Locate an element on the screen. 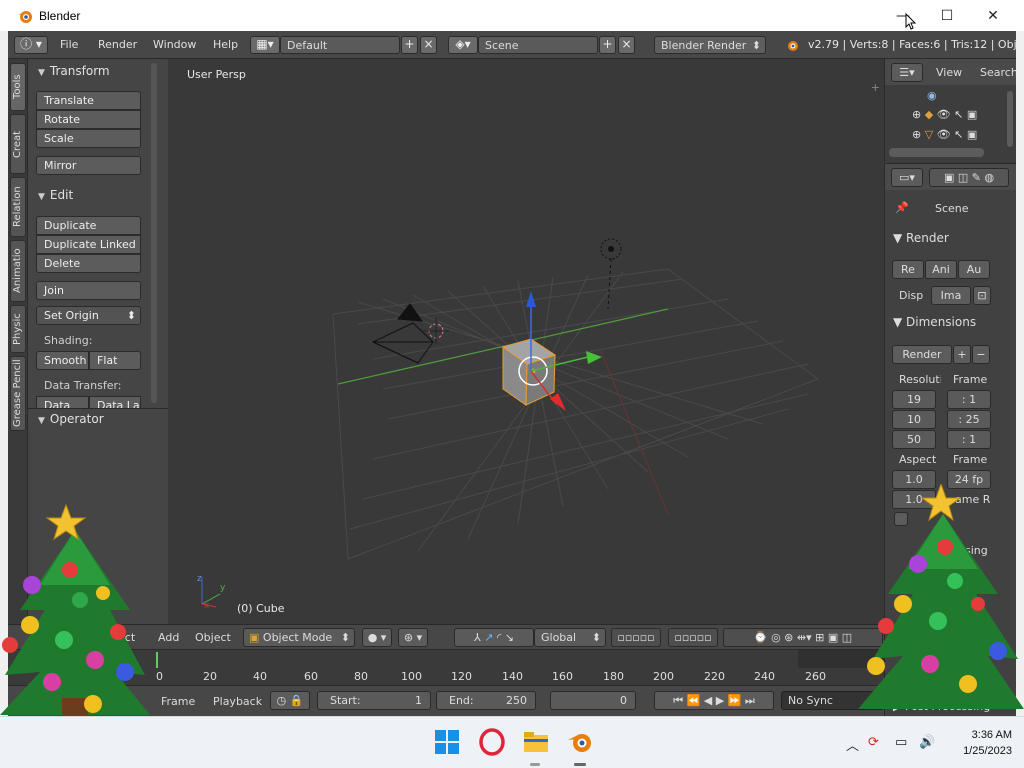 This screenshot has width=1024, height=768. pin-icon: 📌 is located at coordinates (902, 207).